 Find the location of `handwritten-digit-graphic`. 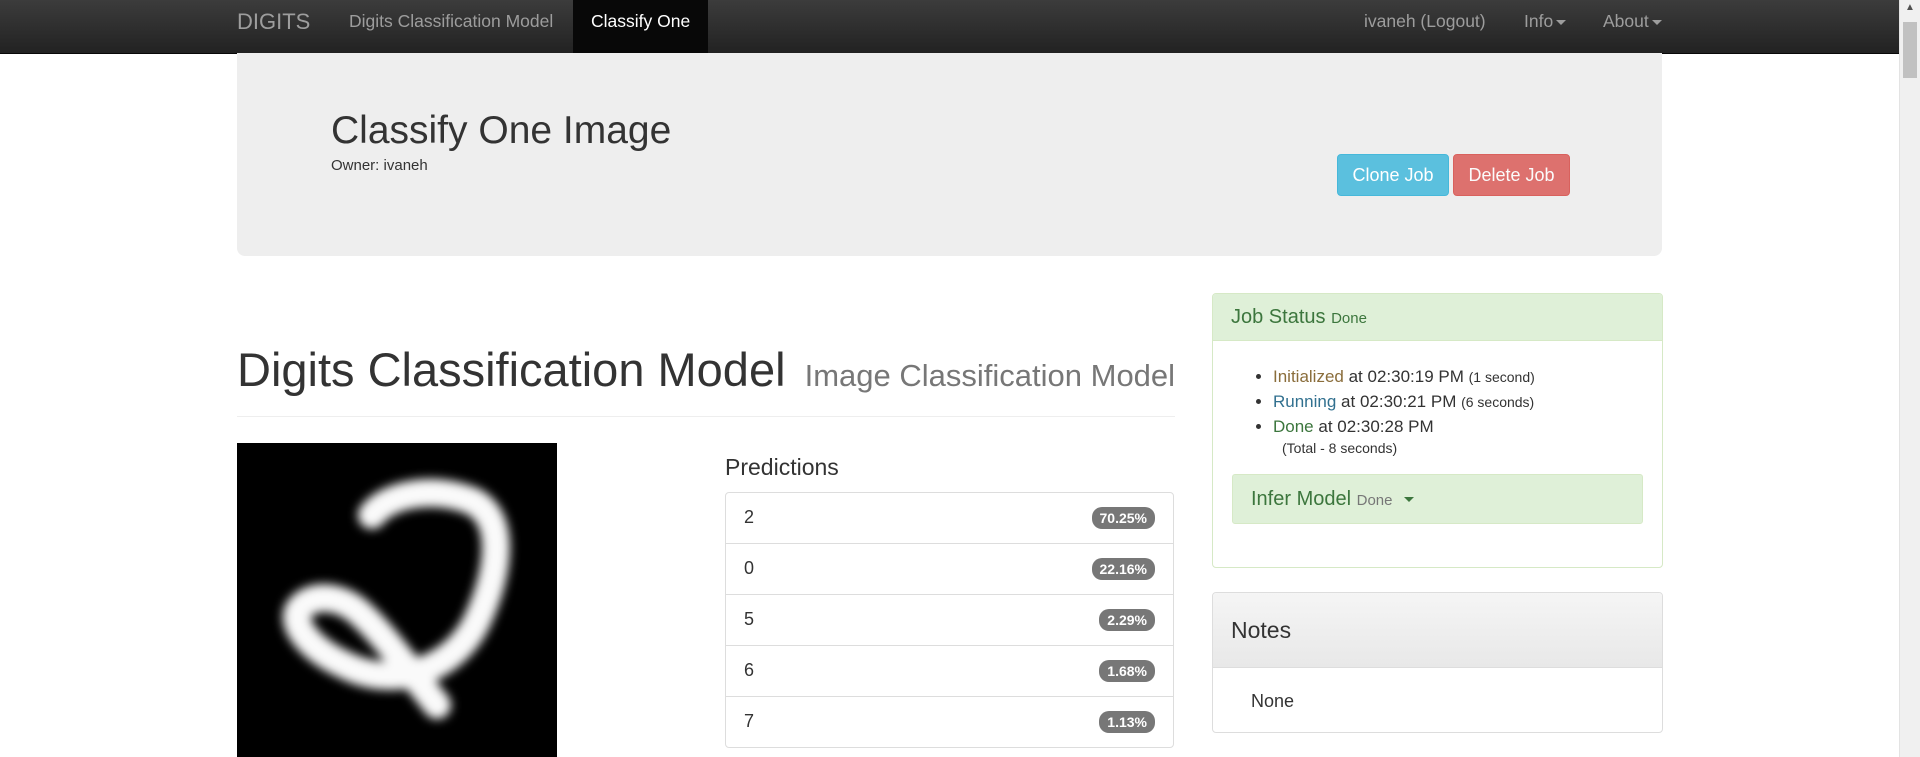

handwritten-digit-graphic is located at coordinates (396, 599).